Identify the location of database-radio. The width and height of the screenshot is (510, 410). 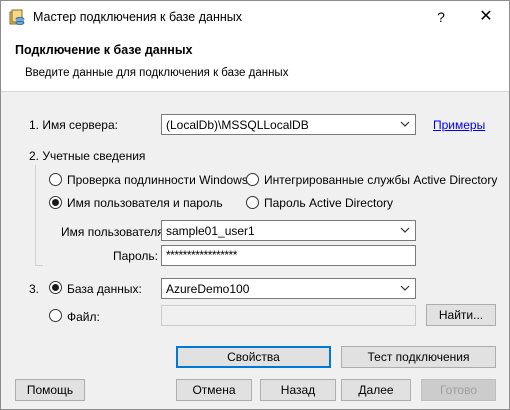
(55, 287).